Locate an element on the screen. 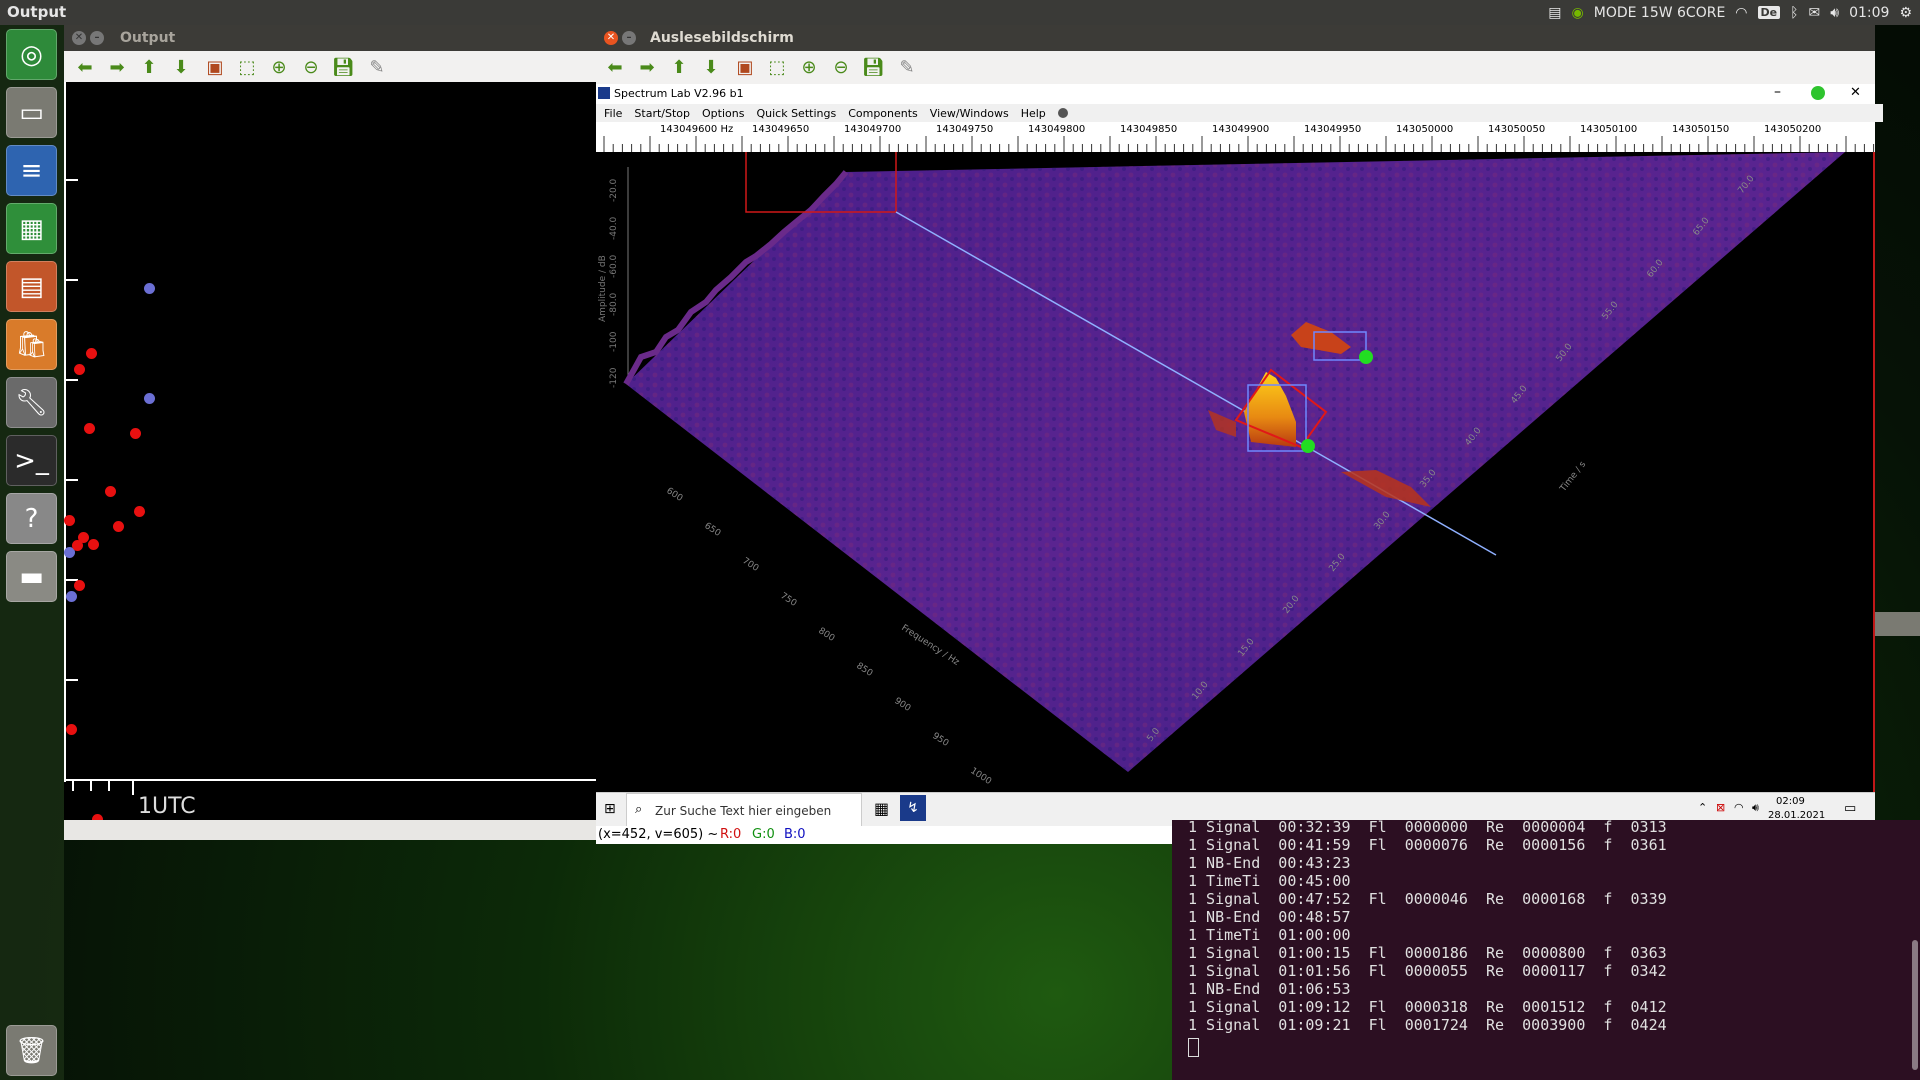  gear-icon: ⚙ is located at coordinates (1905, 13).